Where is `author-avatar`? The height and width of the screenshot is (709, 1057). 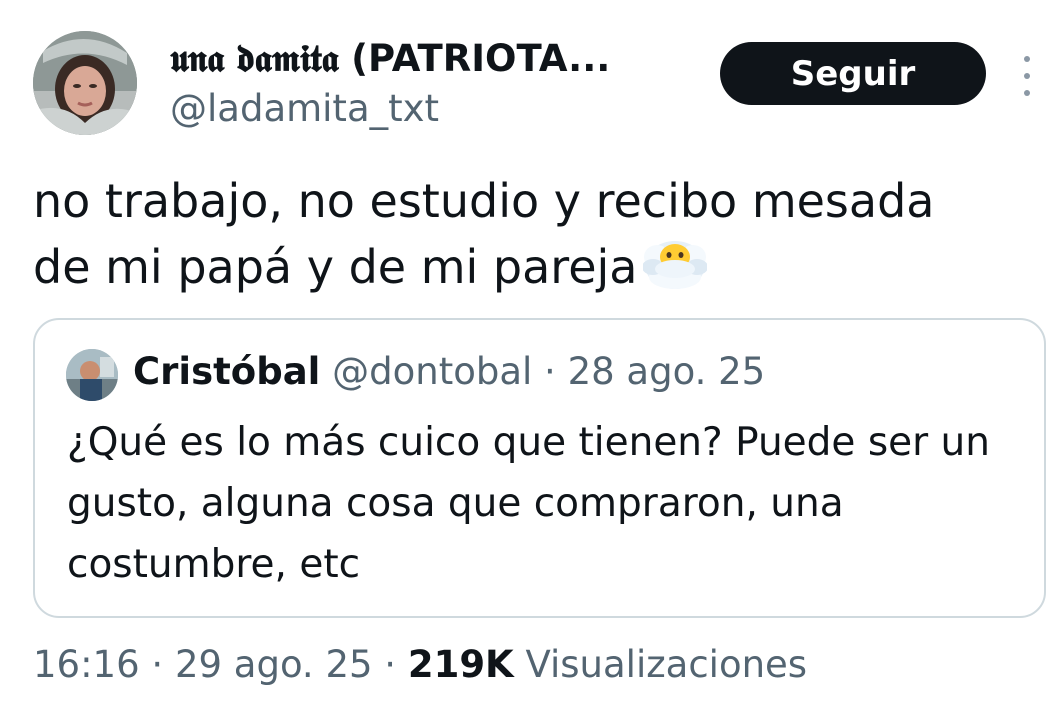 author-avatar is located at coordinates (85, 83).